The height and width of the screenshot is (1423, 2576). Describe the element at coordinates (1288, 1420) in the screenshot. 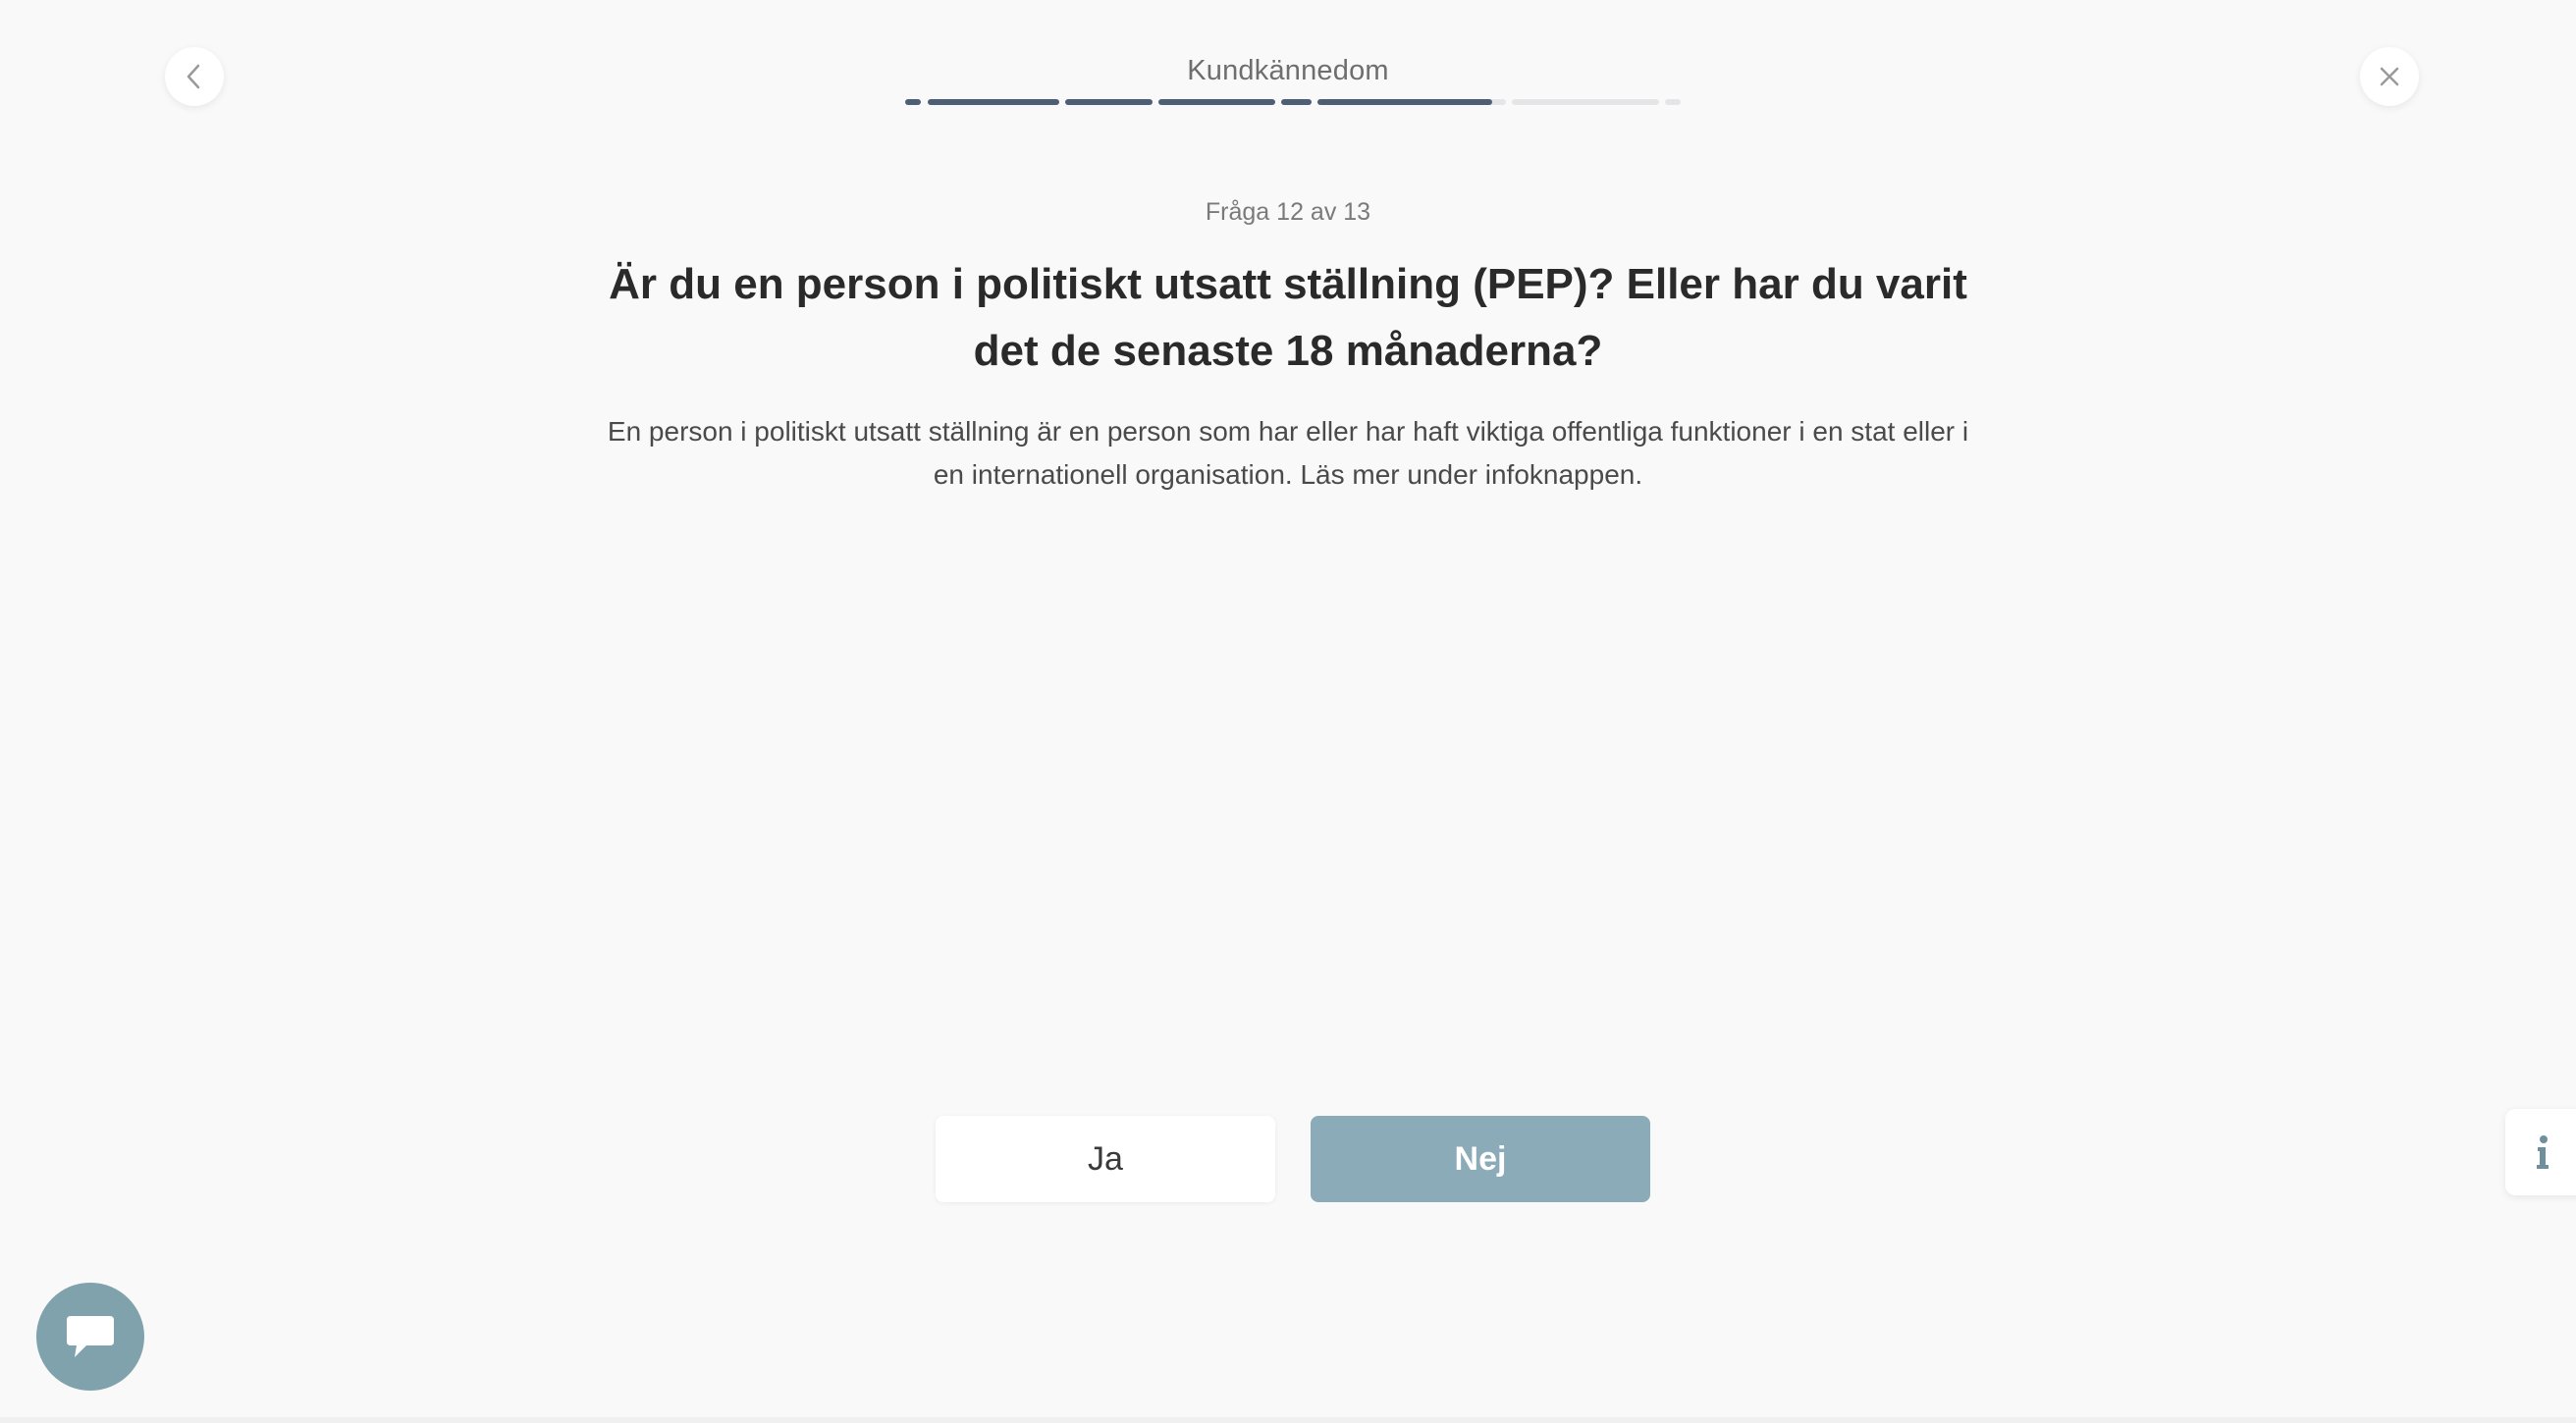

I see `bottom-strip` at that location.